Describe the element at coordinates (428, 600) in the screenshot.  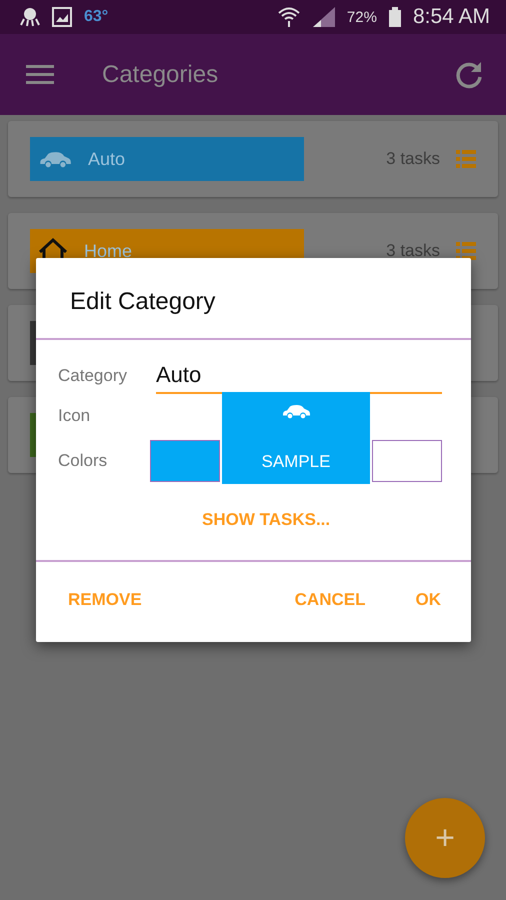
I see `dialog-button: OK` at that location.